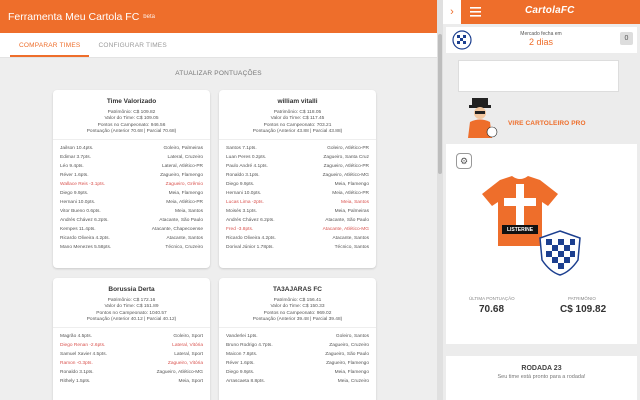 The image size is (640, 400). I want to click on refresh-scores-button: ATUALIZAR PONTUAÇÕES, so click(218, 73).